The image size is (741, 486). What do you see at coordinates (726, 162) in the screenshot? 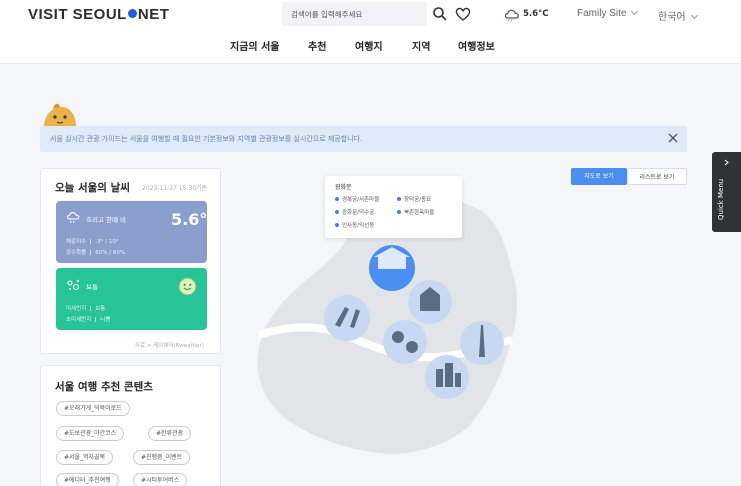
I see `chevron-right-icon` at bounding box center [726, 162].